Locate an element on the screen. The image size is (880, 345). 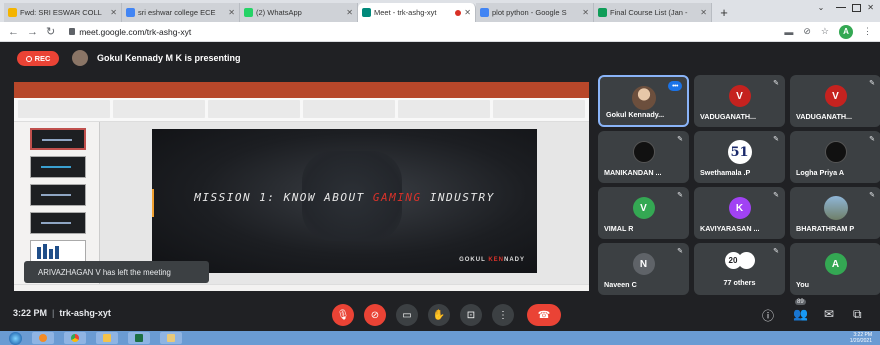
tab-title: (2) WhatsApp is located at coordinates (279, 12).